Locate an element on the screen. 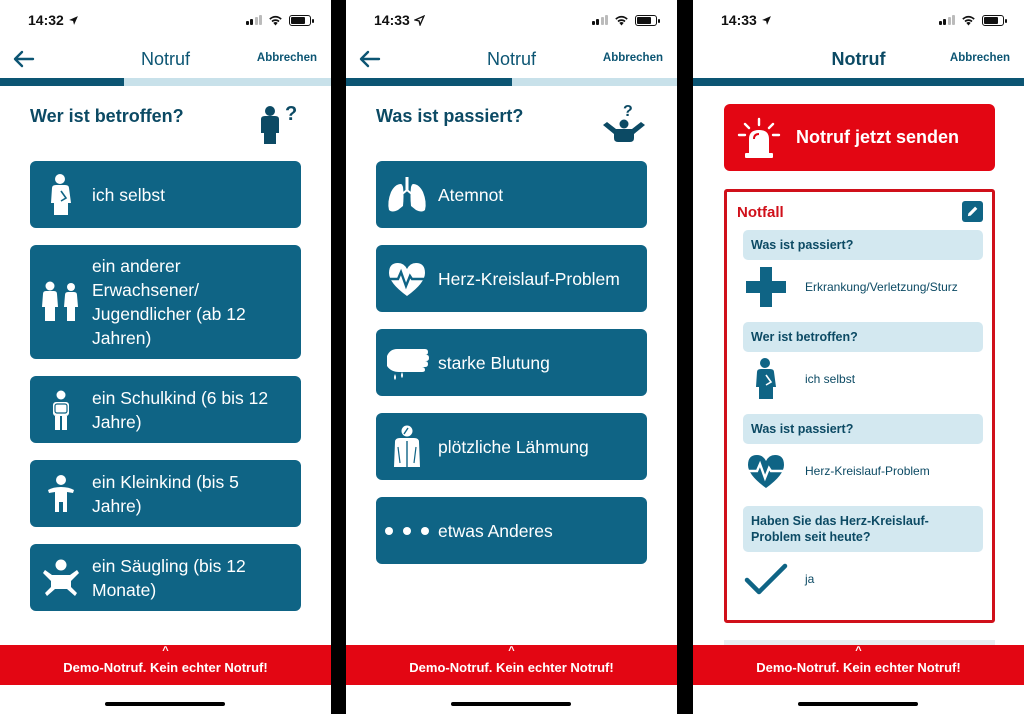 The height and width of the screenshot is (714, 1024). summary-answer: ich selbst is located at coordinates (830, 379).